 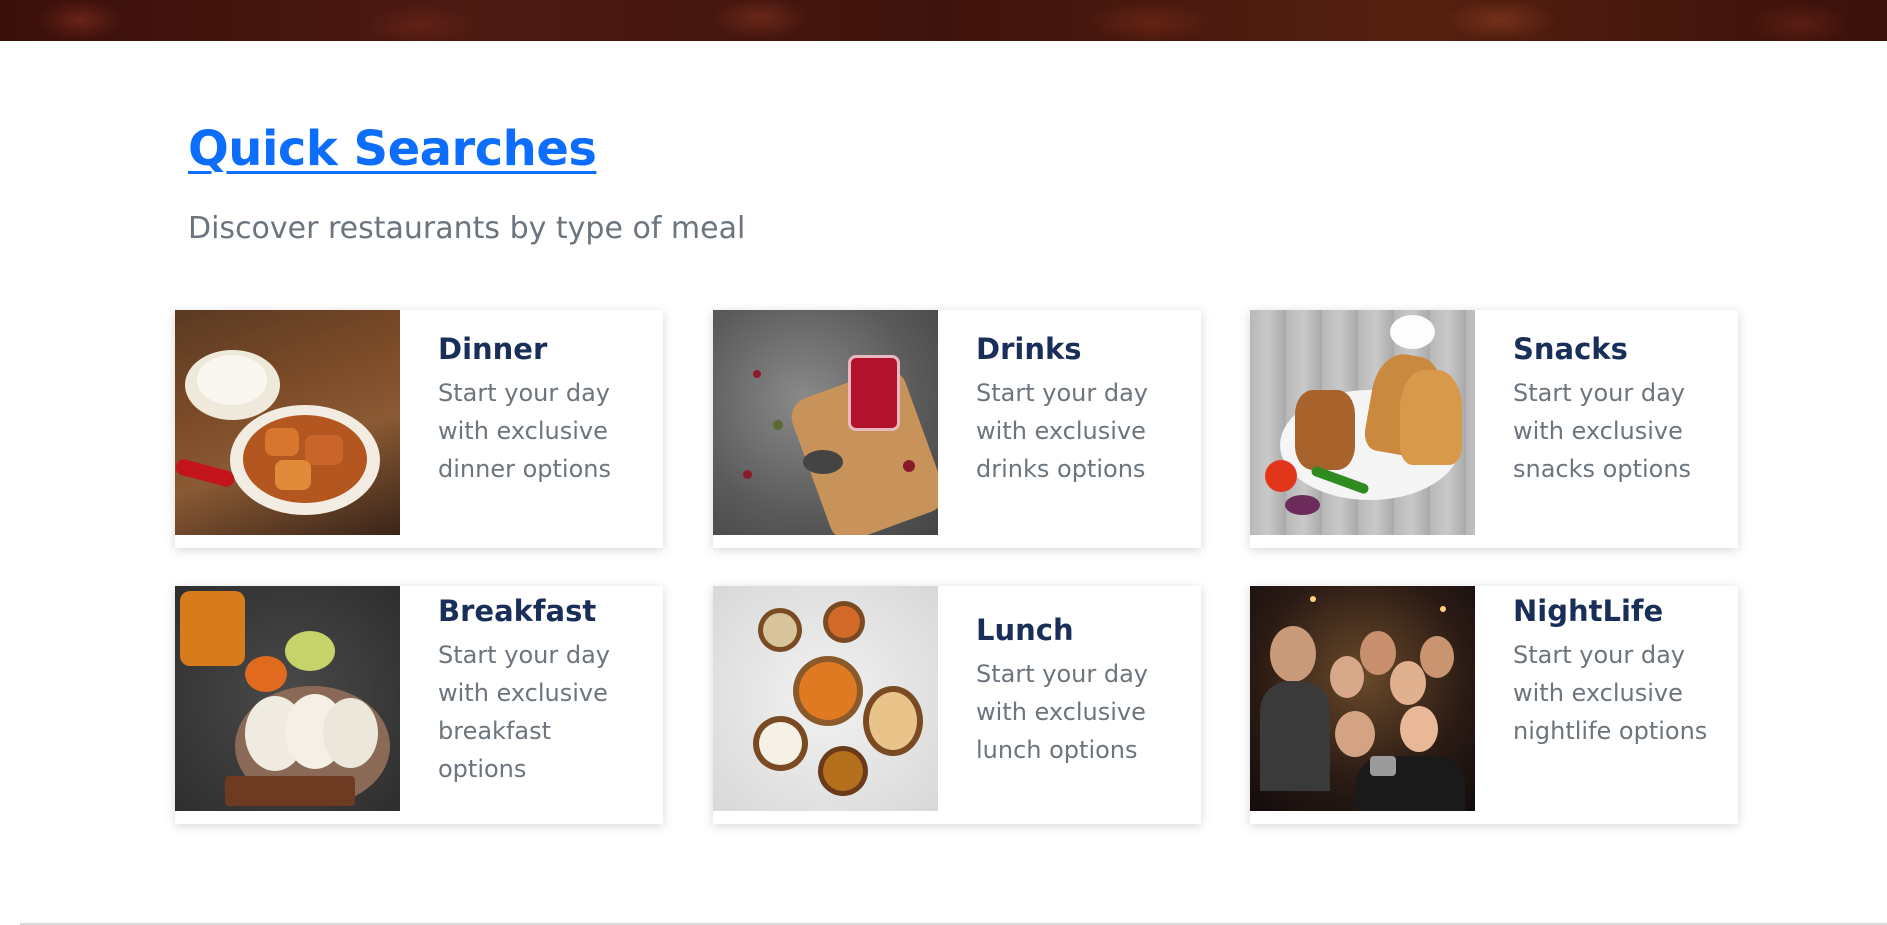 What do you see at coordinates (1025, 630) in the screenshot?
I see `card-title: Lunch` at bounding box center [1025, 630].